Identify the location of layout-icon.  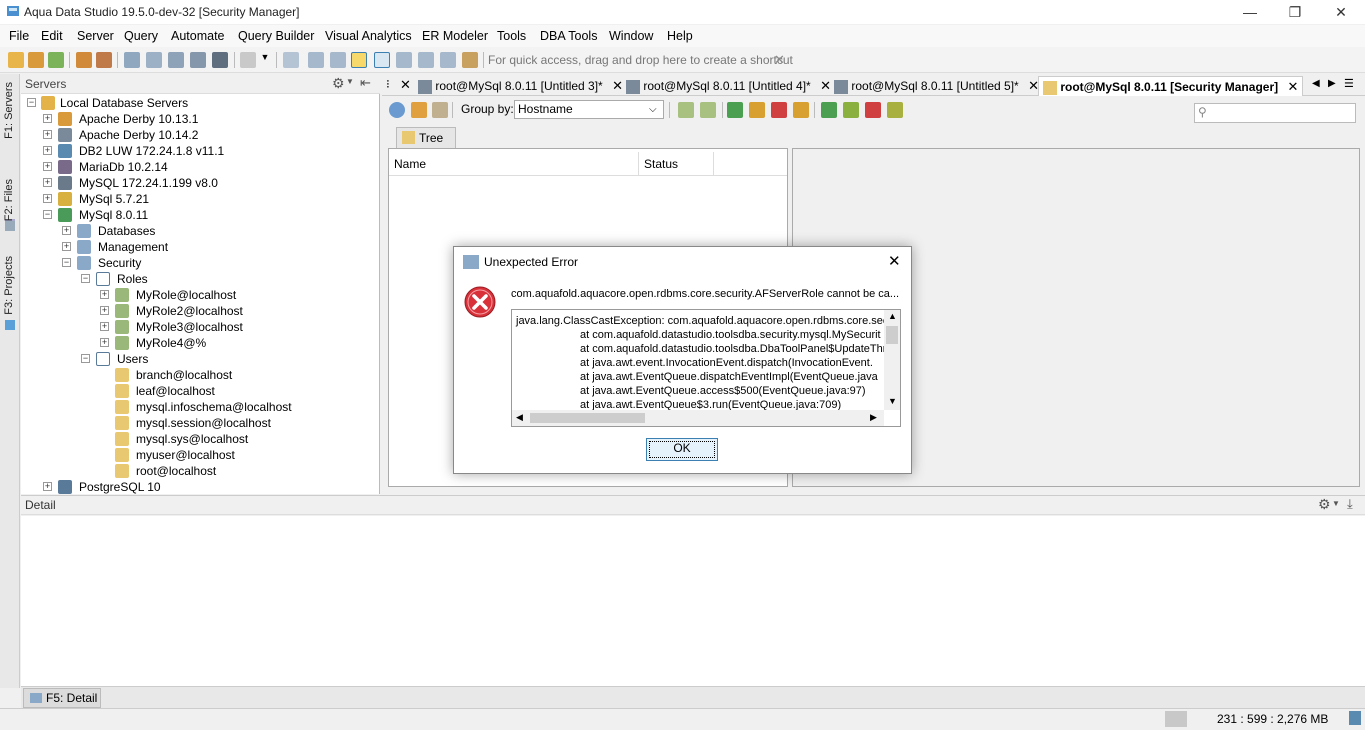
(291, 60).